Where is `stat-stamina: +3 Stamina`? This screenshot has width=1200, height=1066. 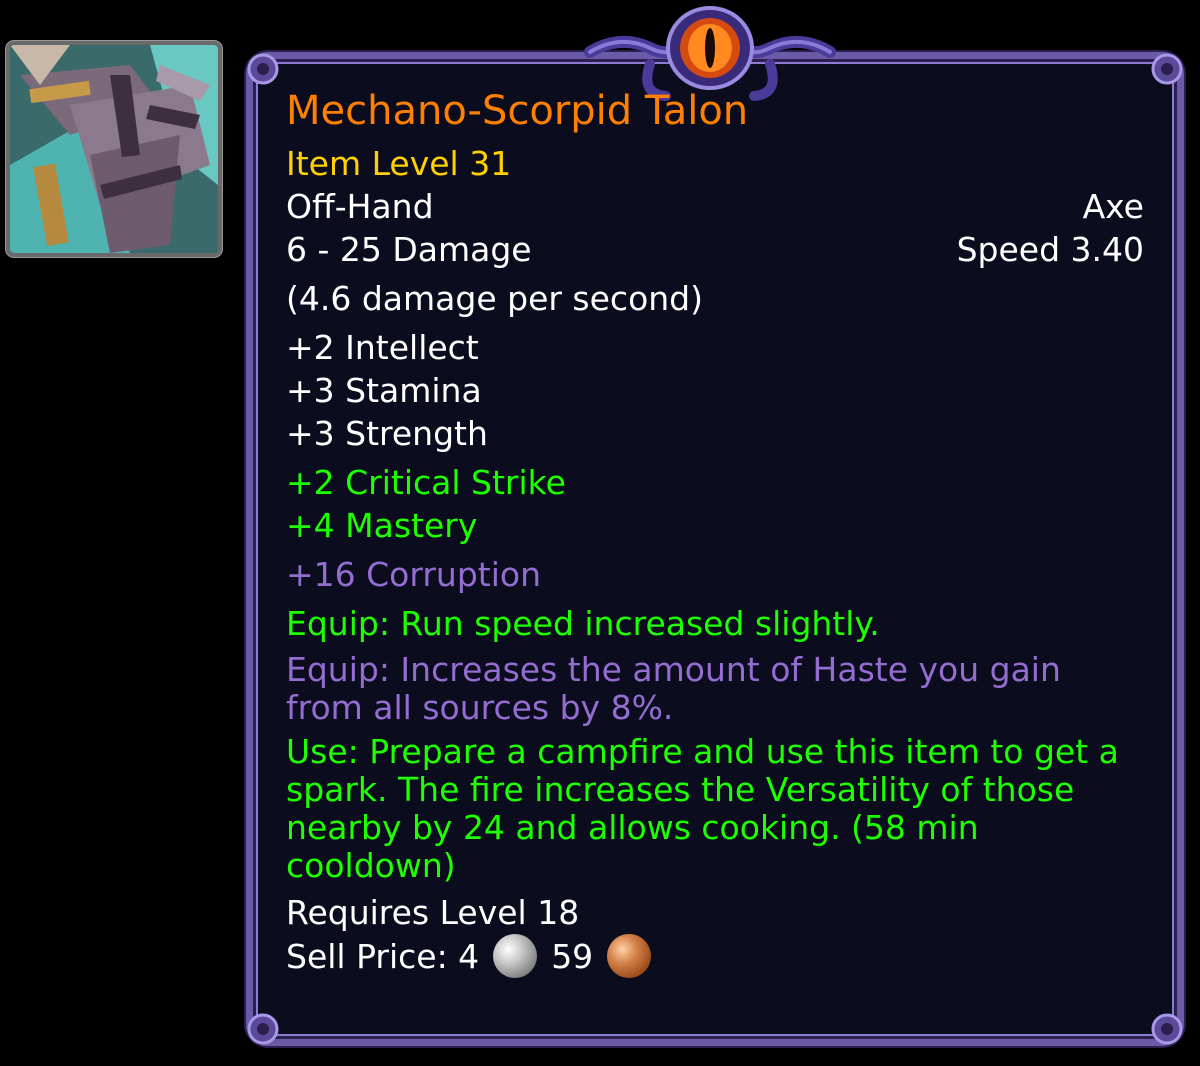 stat-stamina: +3 Stamina is located at coordinates (384, 390).